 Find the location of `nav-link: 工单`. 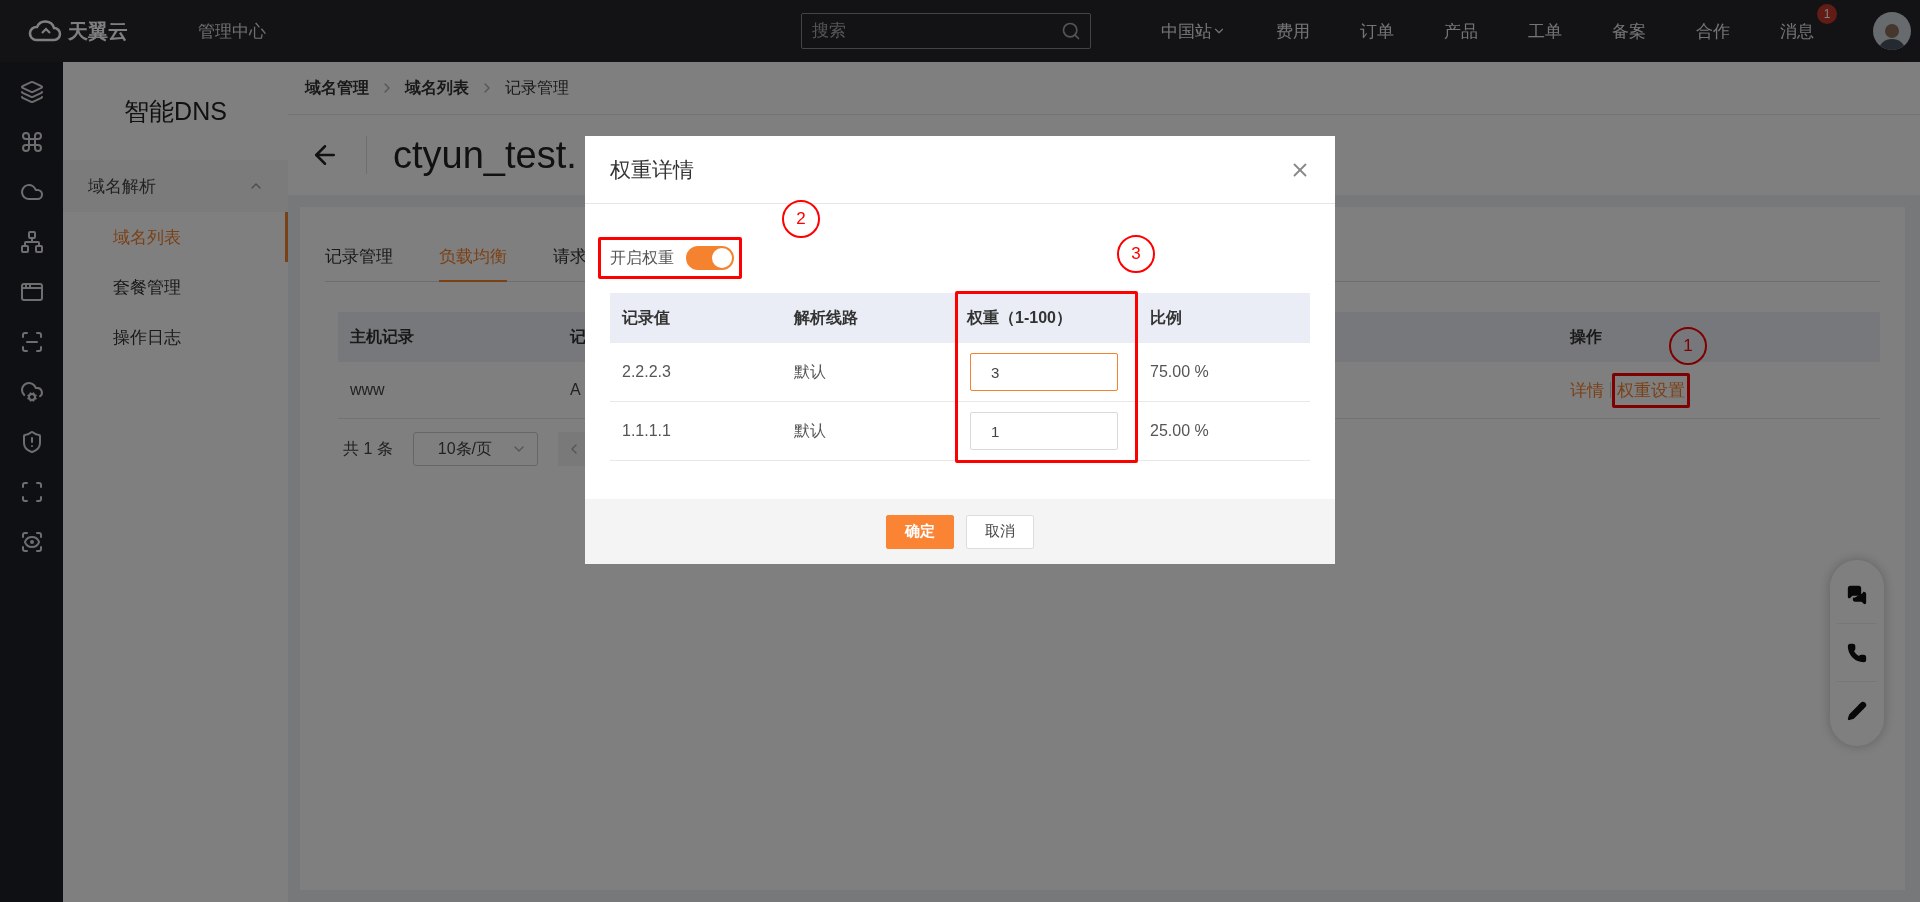

nav-link: 工单 is located at coordinates (1545, 31).